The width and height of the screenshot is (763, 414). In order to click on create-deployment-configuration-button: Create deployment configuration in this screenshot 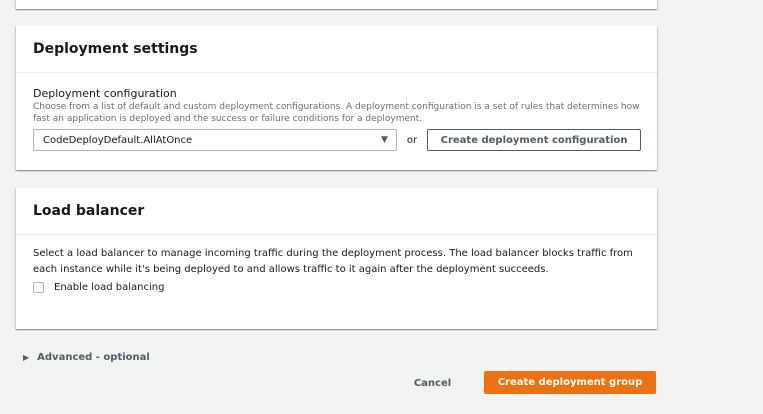, I will do `click(534, 140)`.